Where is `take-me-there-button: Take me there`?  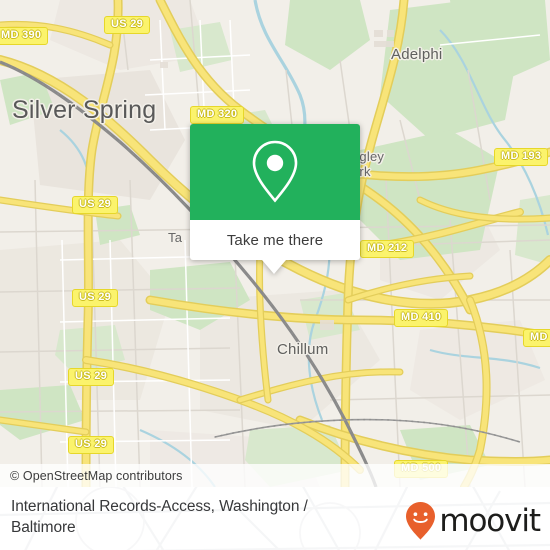
take-me-there-button: Take me there is located at coordinates (275, 240).